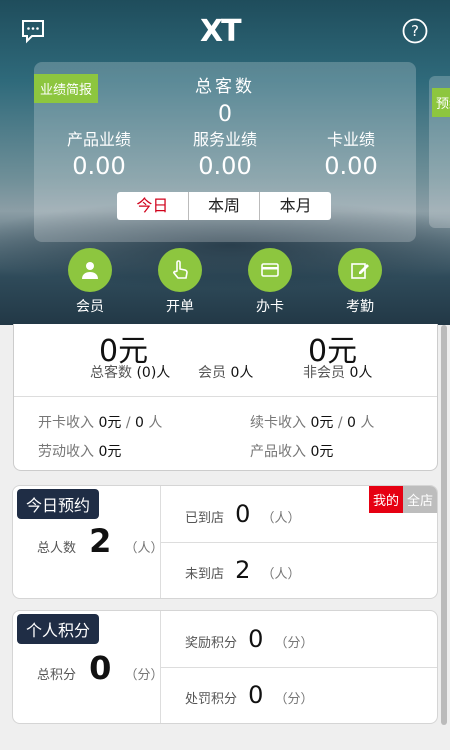 This screenshot has height=750, width=450. Describe the element at coordinates (226, 373) in the screenshot. I see `member-count: 会员 0人` at that location.